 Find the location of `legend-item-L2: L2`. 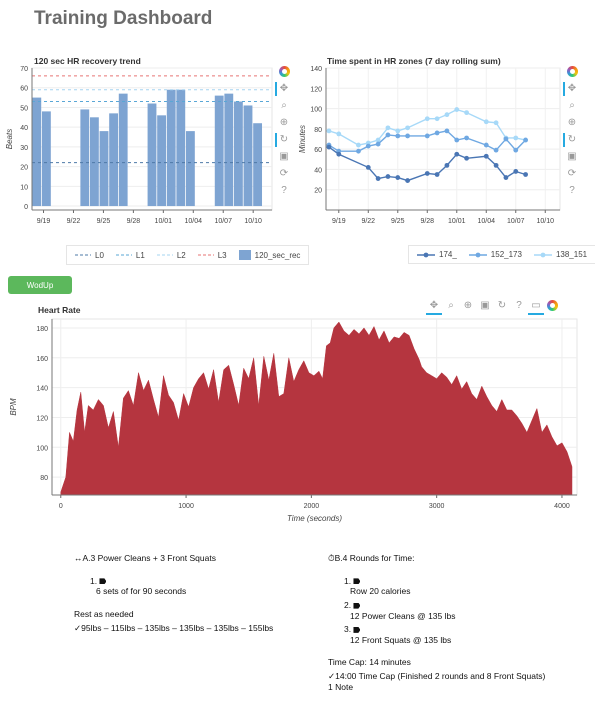

legend-item-L2: L2 is located at coordinates (171, 255).